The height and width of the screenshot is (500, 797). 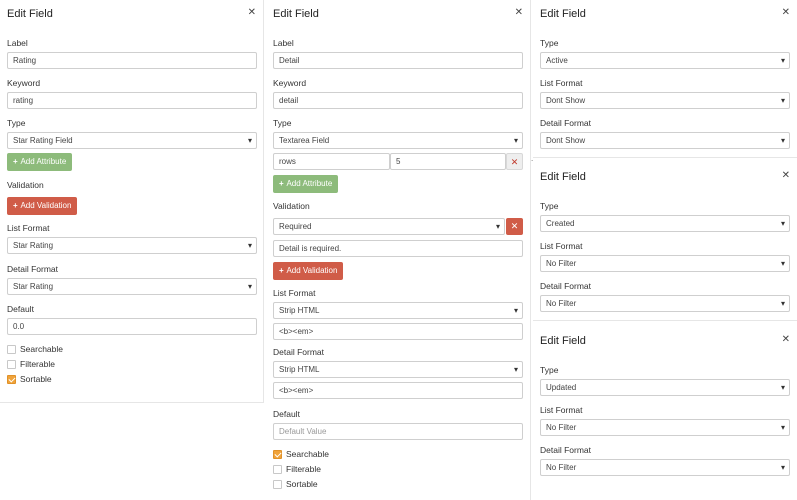 I want to click on detail-format-value: Strip HTML, so click(x=299, y=369).